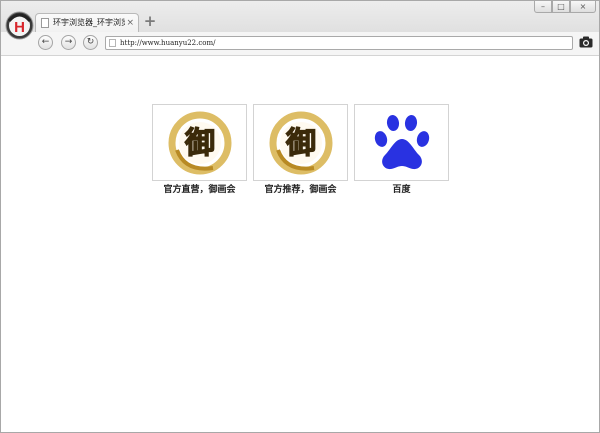 Image resolution: width=600 pixels, height=433 pixels. I want to click on speed-dial-tile-baidu: 百度, so click(401, 150).